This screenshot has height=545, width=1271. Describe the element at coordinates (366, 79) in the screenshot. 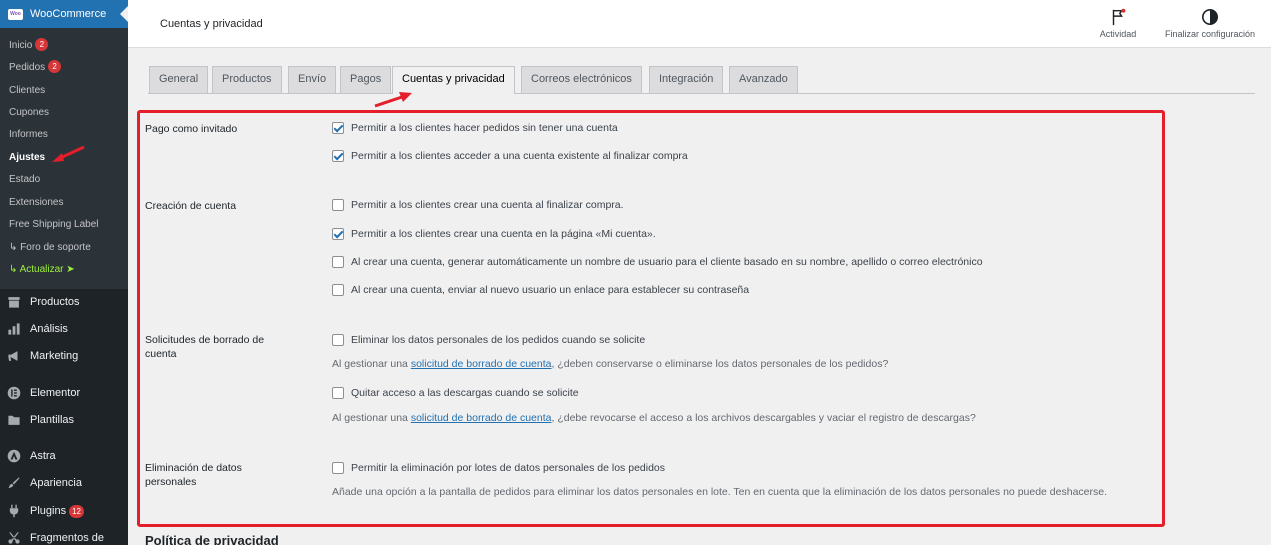

I see `tab-pagos: Pagos` at that location.